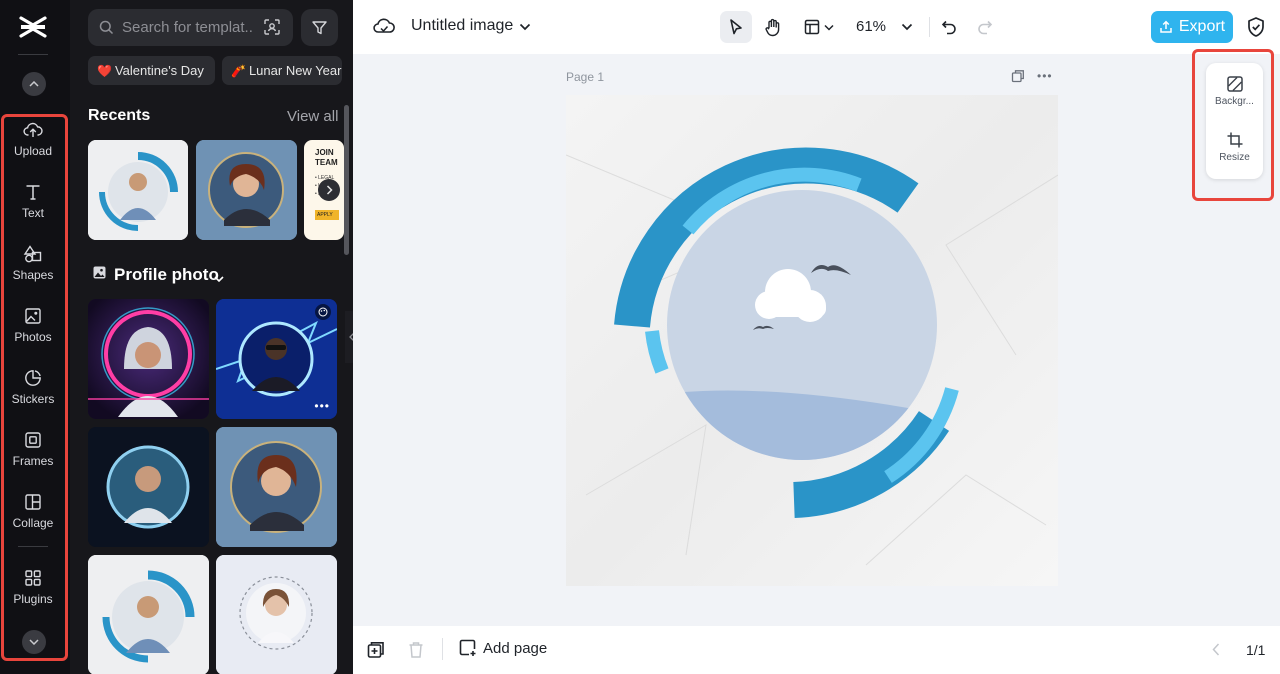  I want to click on promo-apply-button: APPLY, so click(327, 215).